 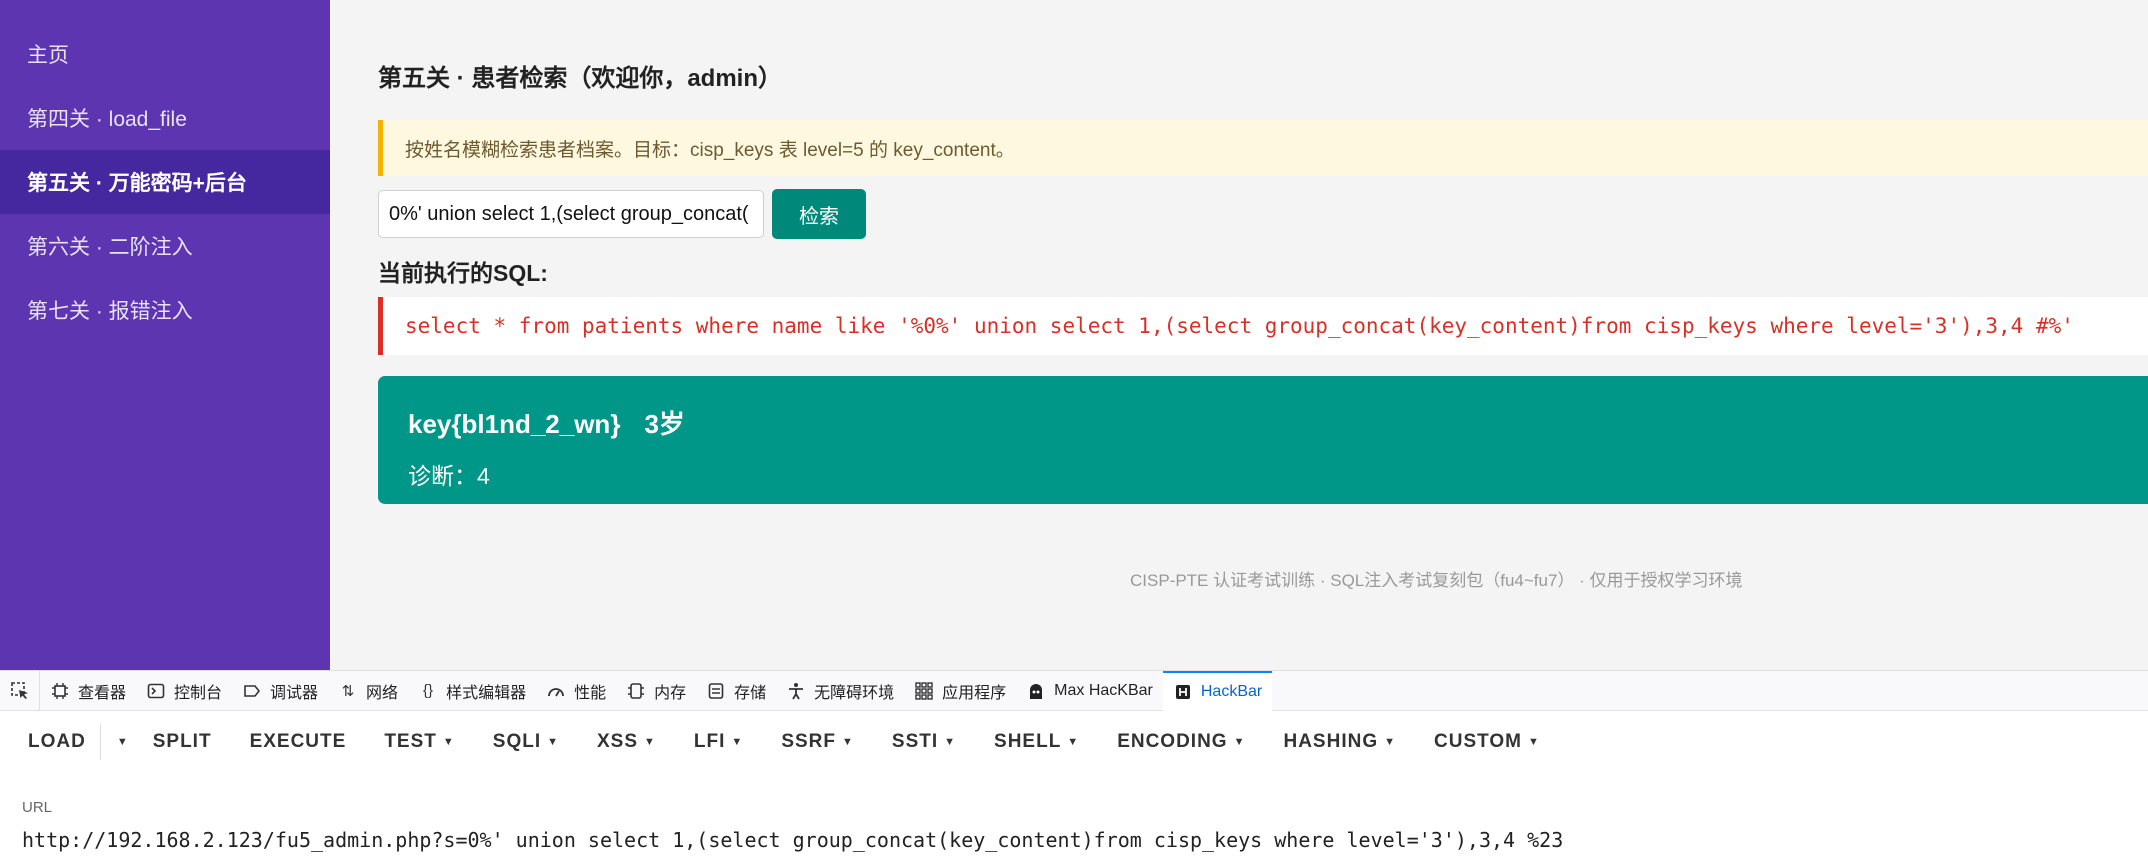 What do you see at coordinates (410, 741) in the screenshot?
I see `menu-label: TEST` at bounding box center [410, 741].